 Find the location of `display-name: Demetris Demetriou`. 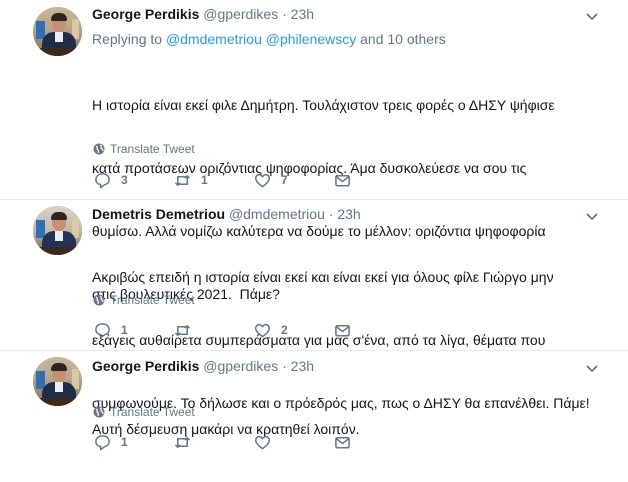

display-name: Demetris Demetriou is located at coordinates (158, 214).